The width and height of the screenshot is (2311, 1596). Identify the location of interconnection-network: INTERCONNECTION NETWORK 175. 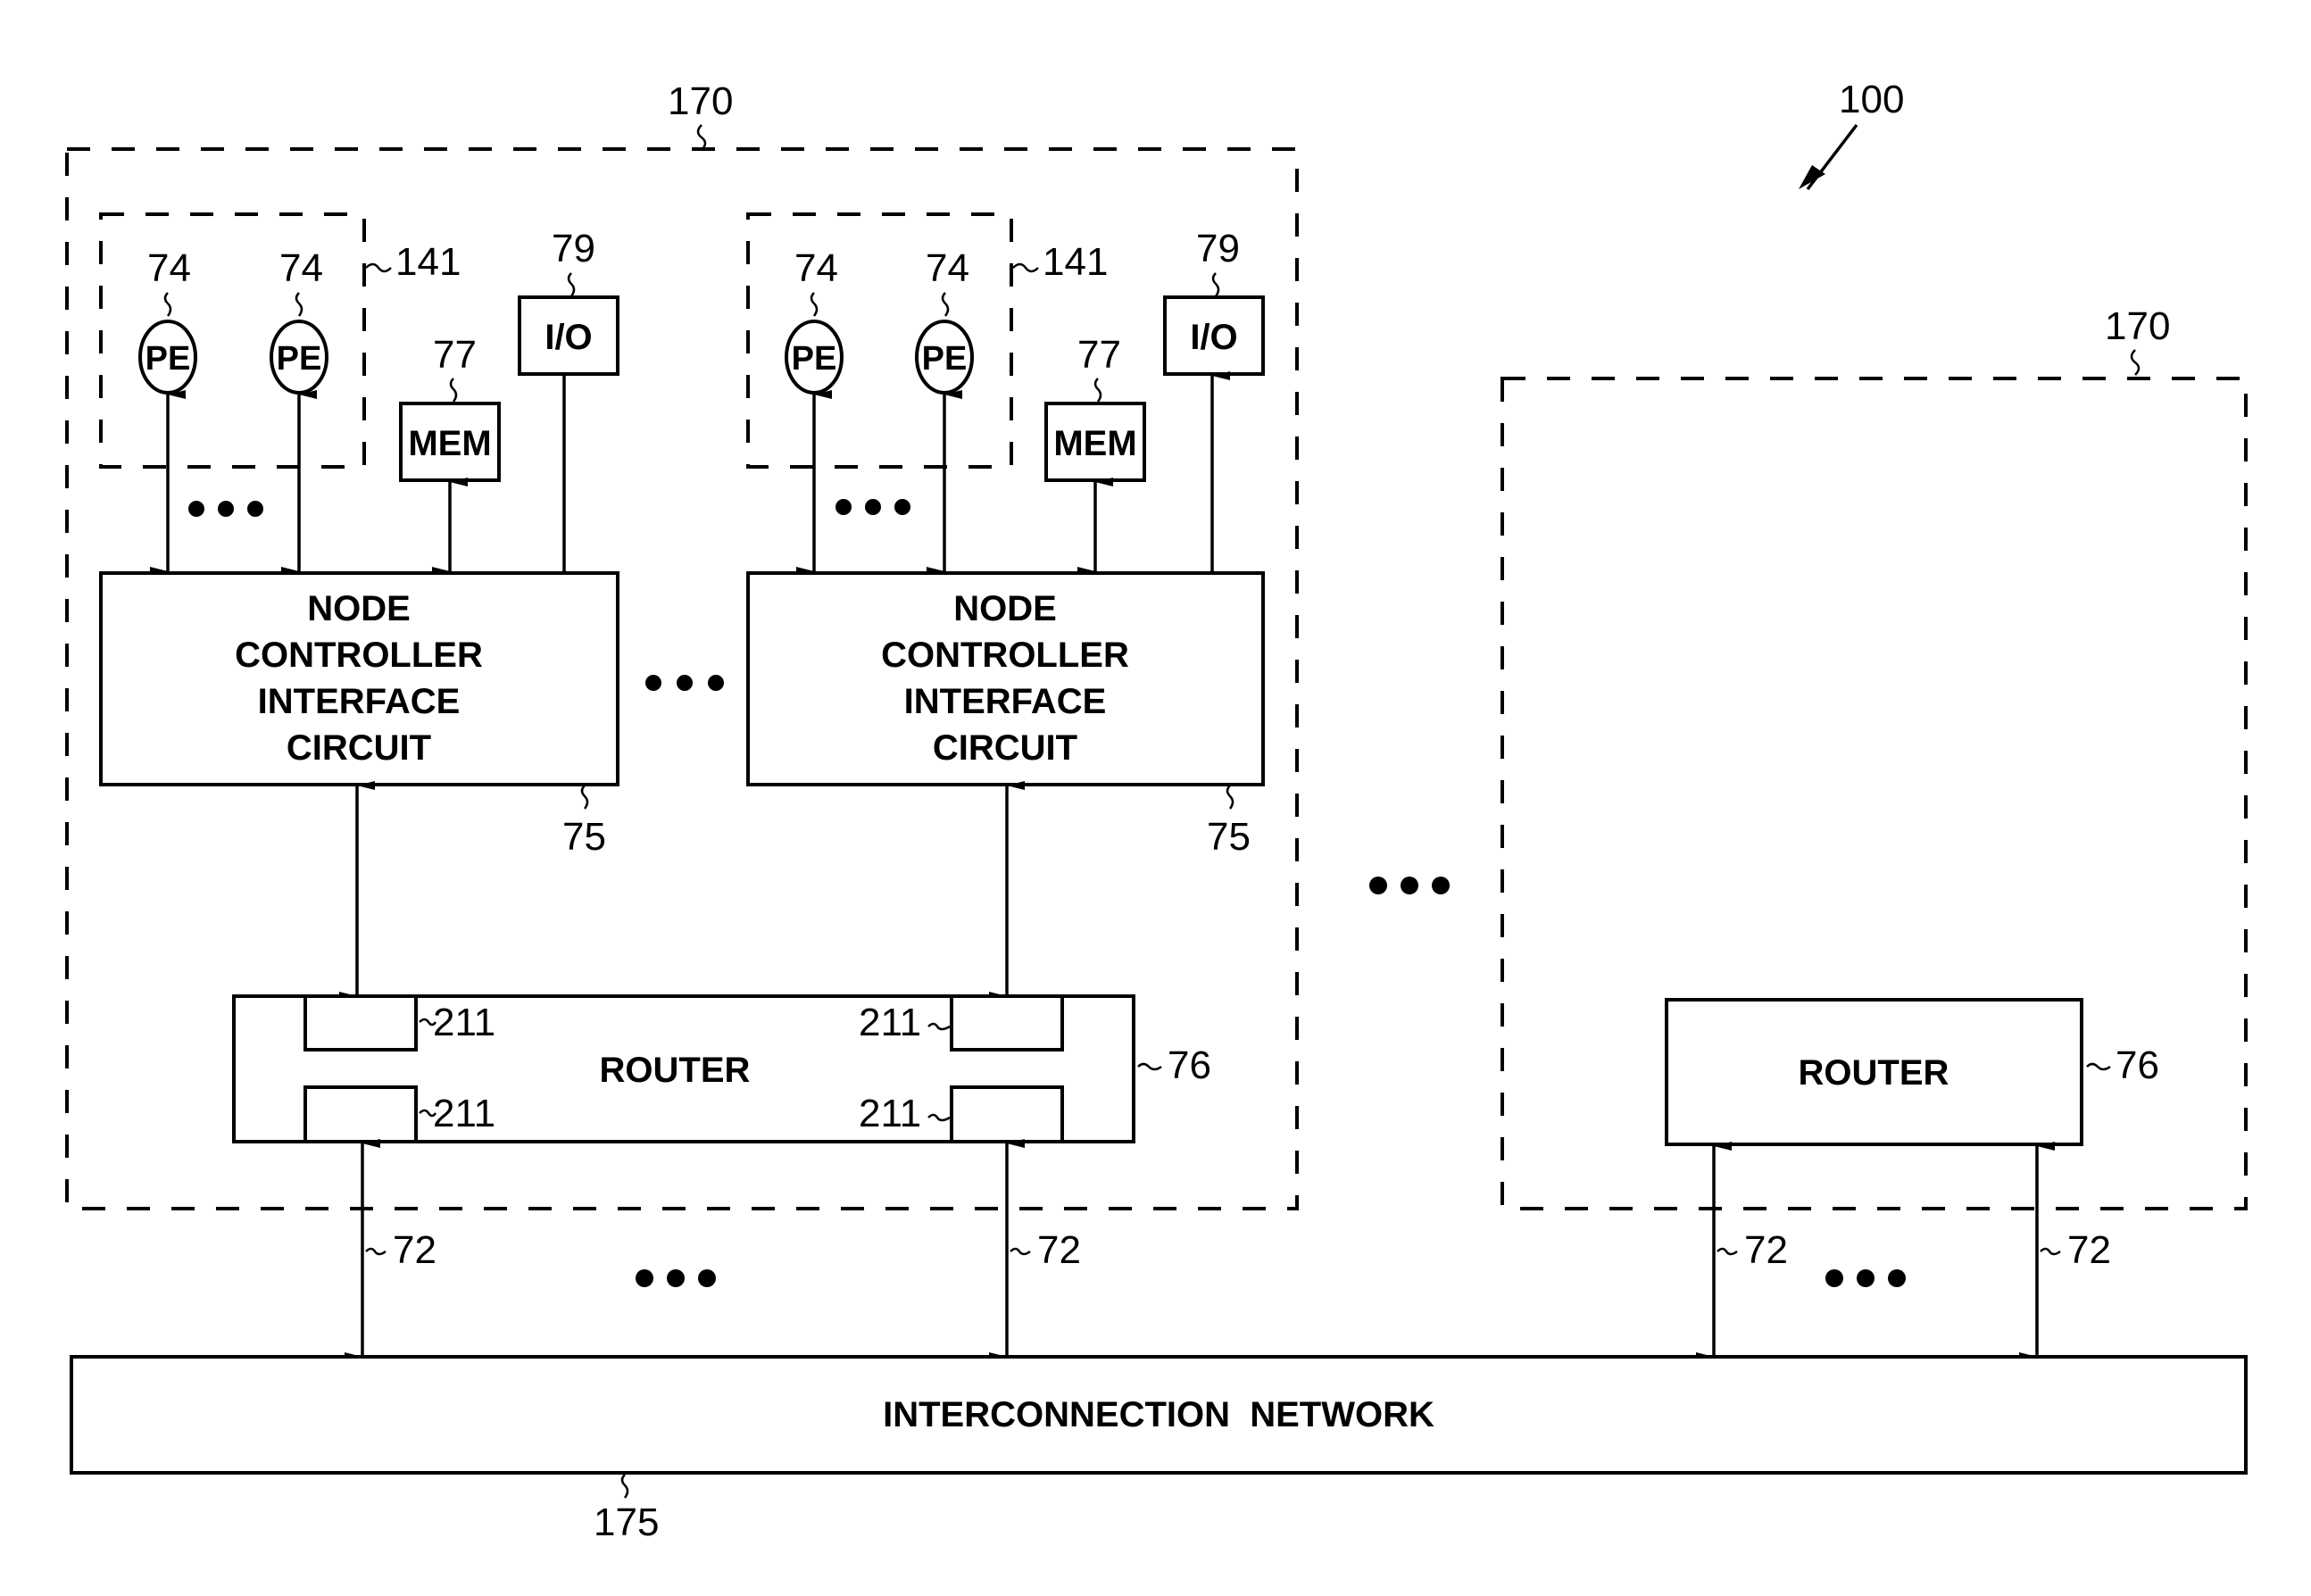
(1159, 1449).